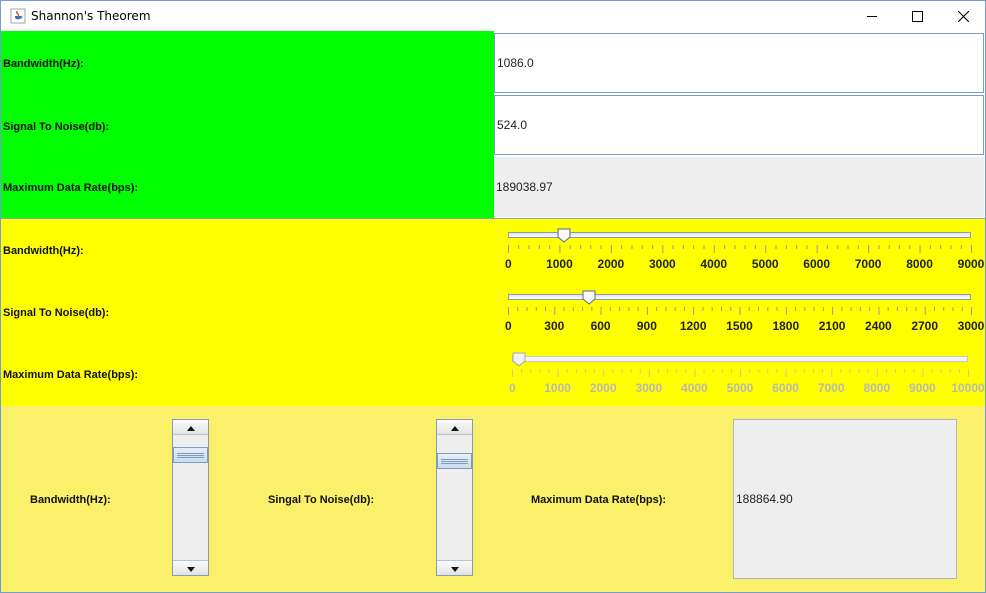 Image resolution: width=986 pixels, height=593 pixels. What do you see at coordinates (845, 499) in the screenshot?
I see `max-rate-result: 188864.90` at bounding box center [845, 499].